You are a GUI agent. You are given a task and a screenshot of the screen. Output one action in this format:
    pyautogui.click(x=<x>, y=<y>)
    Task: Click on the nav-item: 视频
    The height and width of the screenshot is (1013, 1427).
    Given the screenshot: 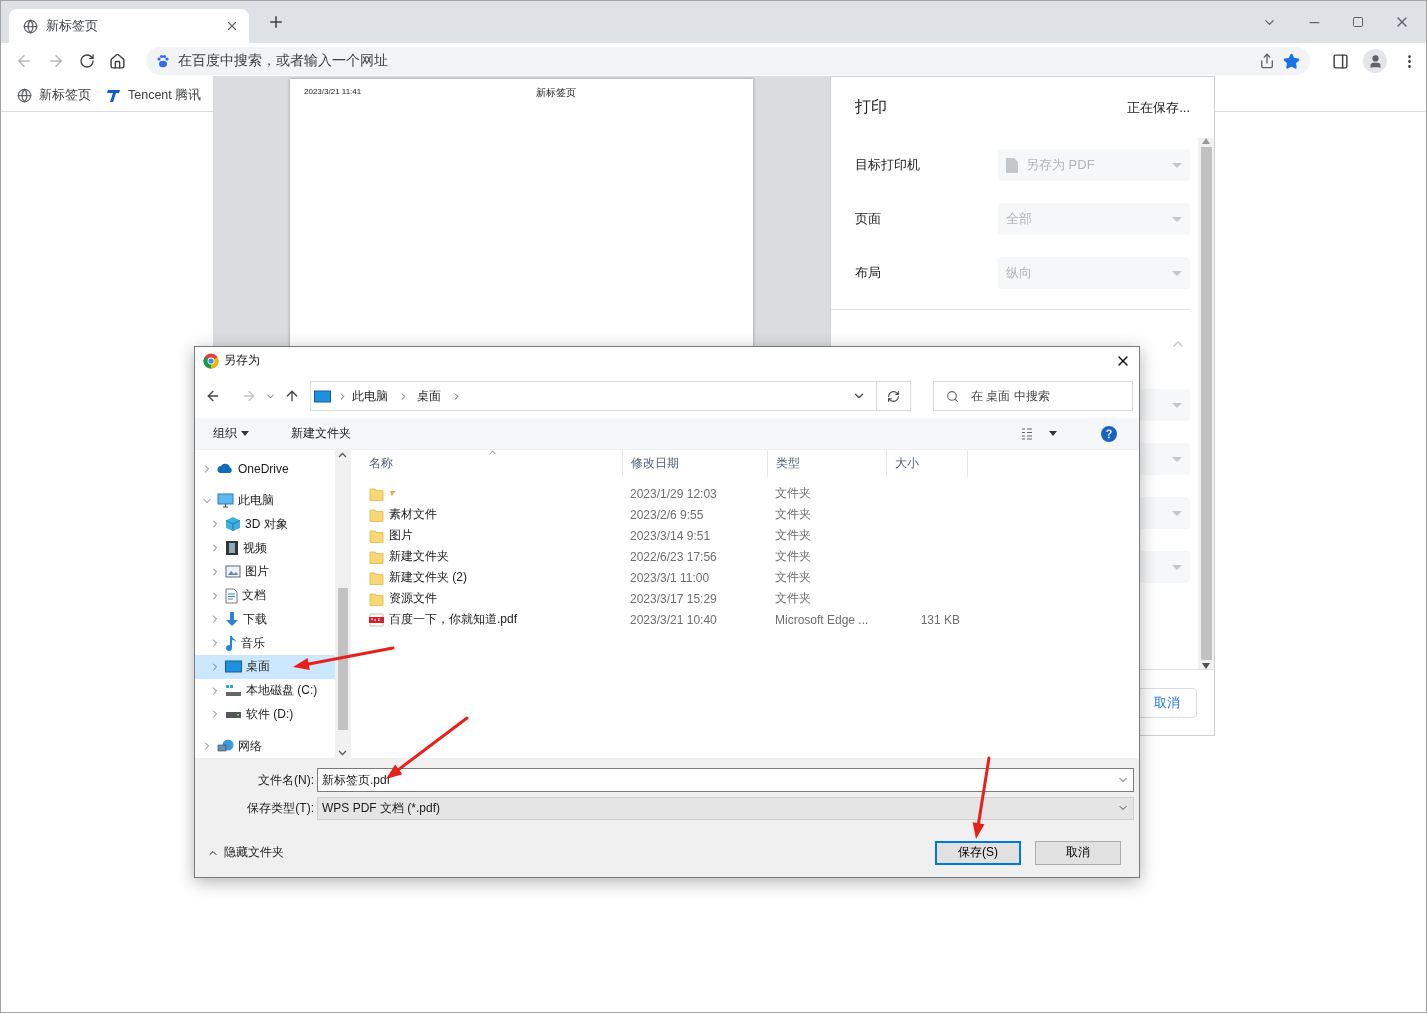 What is the action you would take?
    pyautogui.click(x=265, y=548)
    